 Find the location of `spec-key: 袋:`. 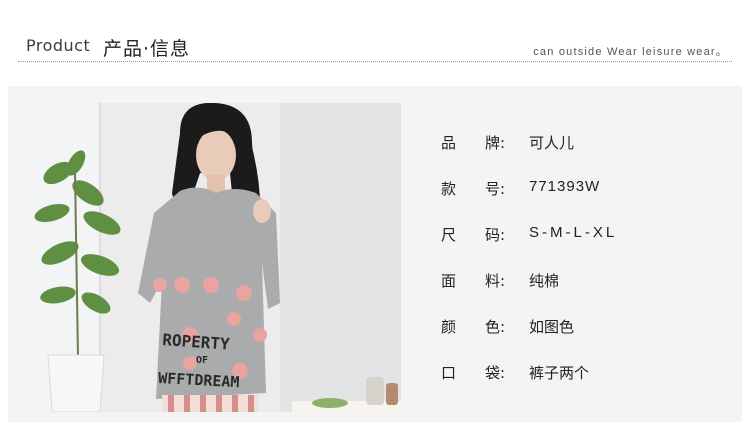

spec-key: 袋: is located at coordinates (495, 373).